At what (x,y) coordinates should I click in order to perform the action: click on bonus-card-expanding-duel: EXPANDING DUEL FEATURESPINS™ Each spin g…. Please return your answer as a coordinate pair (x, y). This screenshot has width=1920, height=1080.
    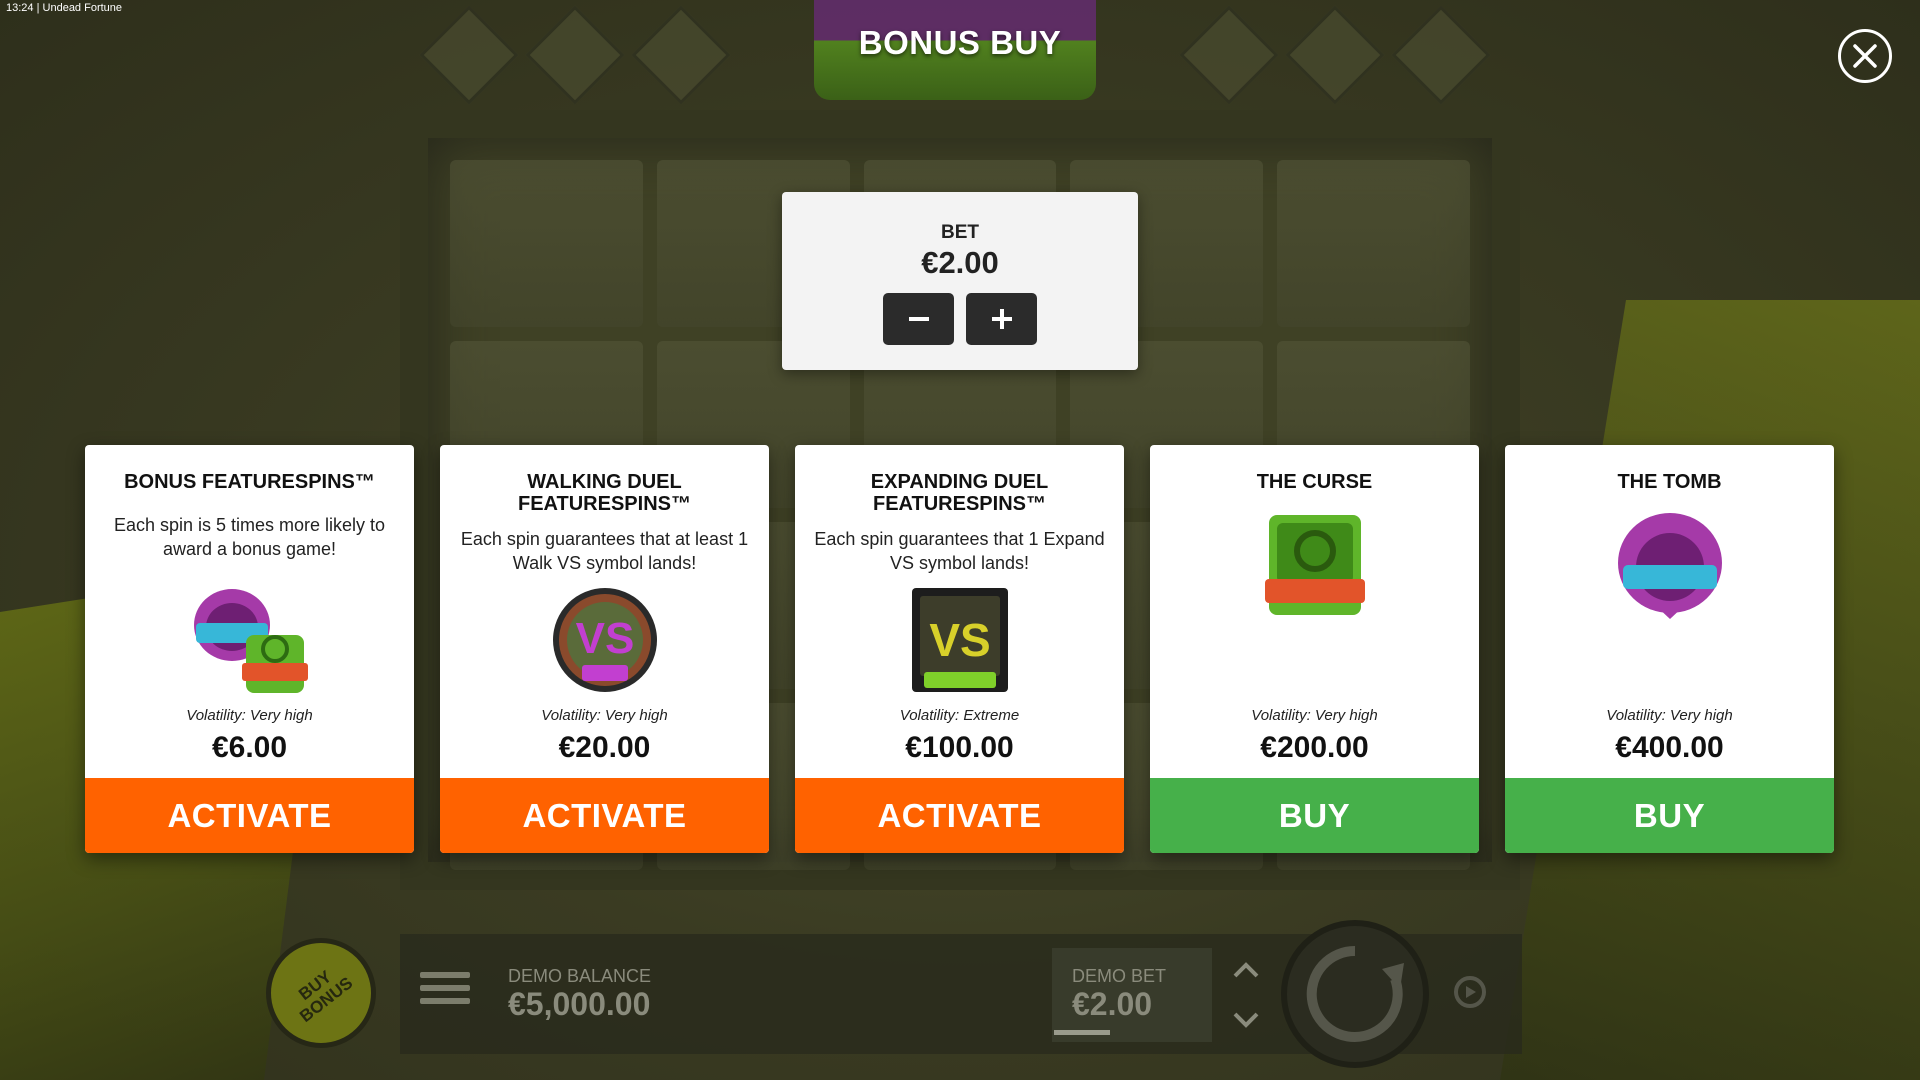
    Looking at the image, I should click on (959, 649).